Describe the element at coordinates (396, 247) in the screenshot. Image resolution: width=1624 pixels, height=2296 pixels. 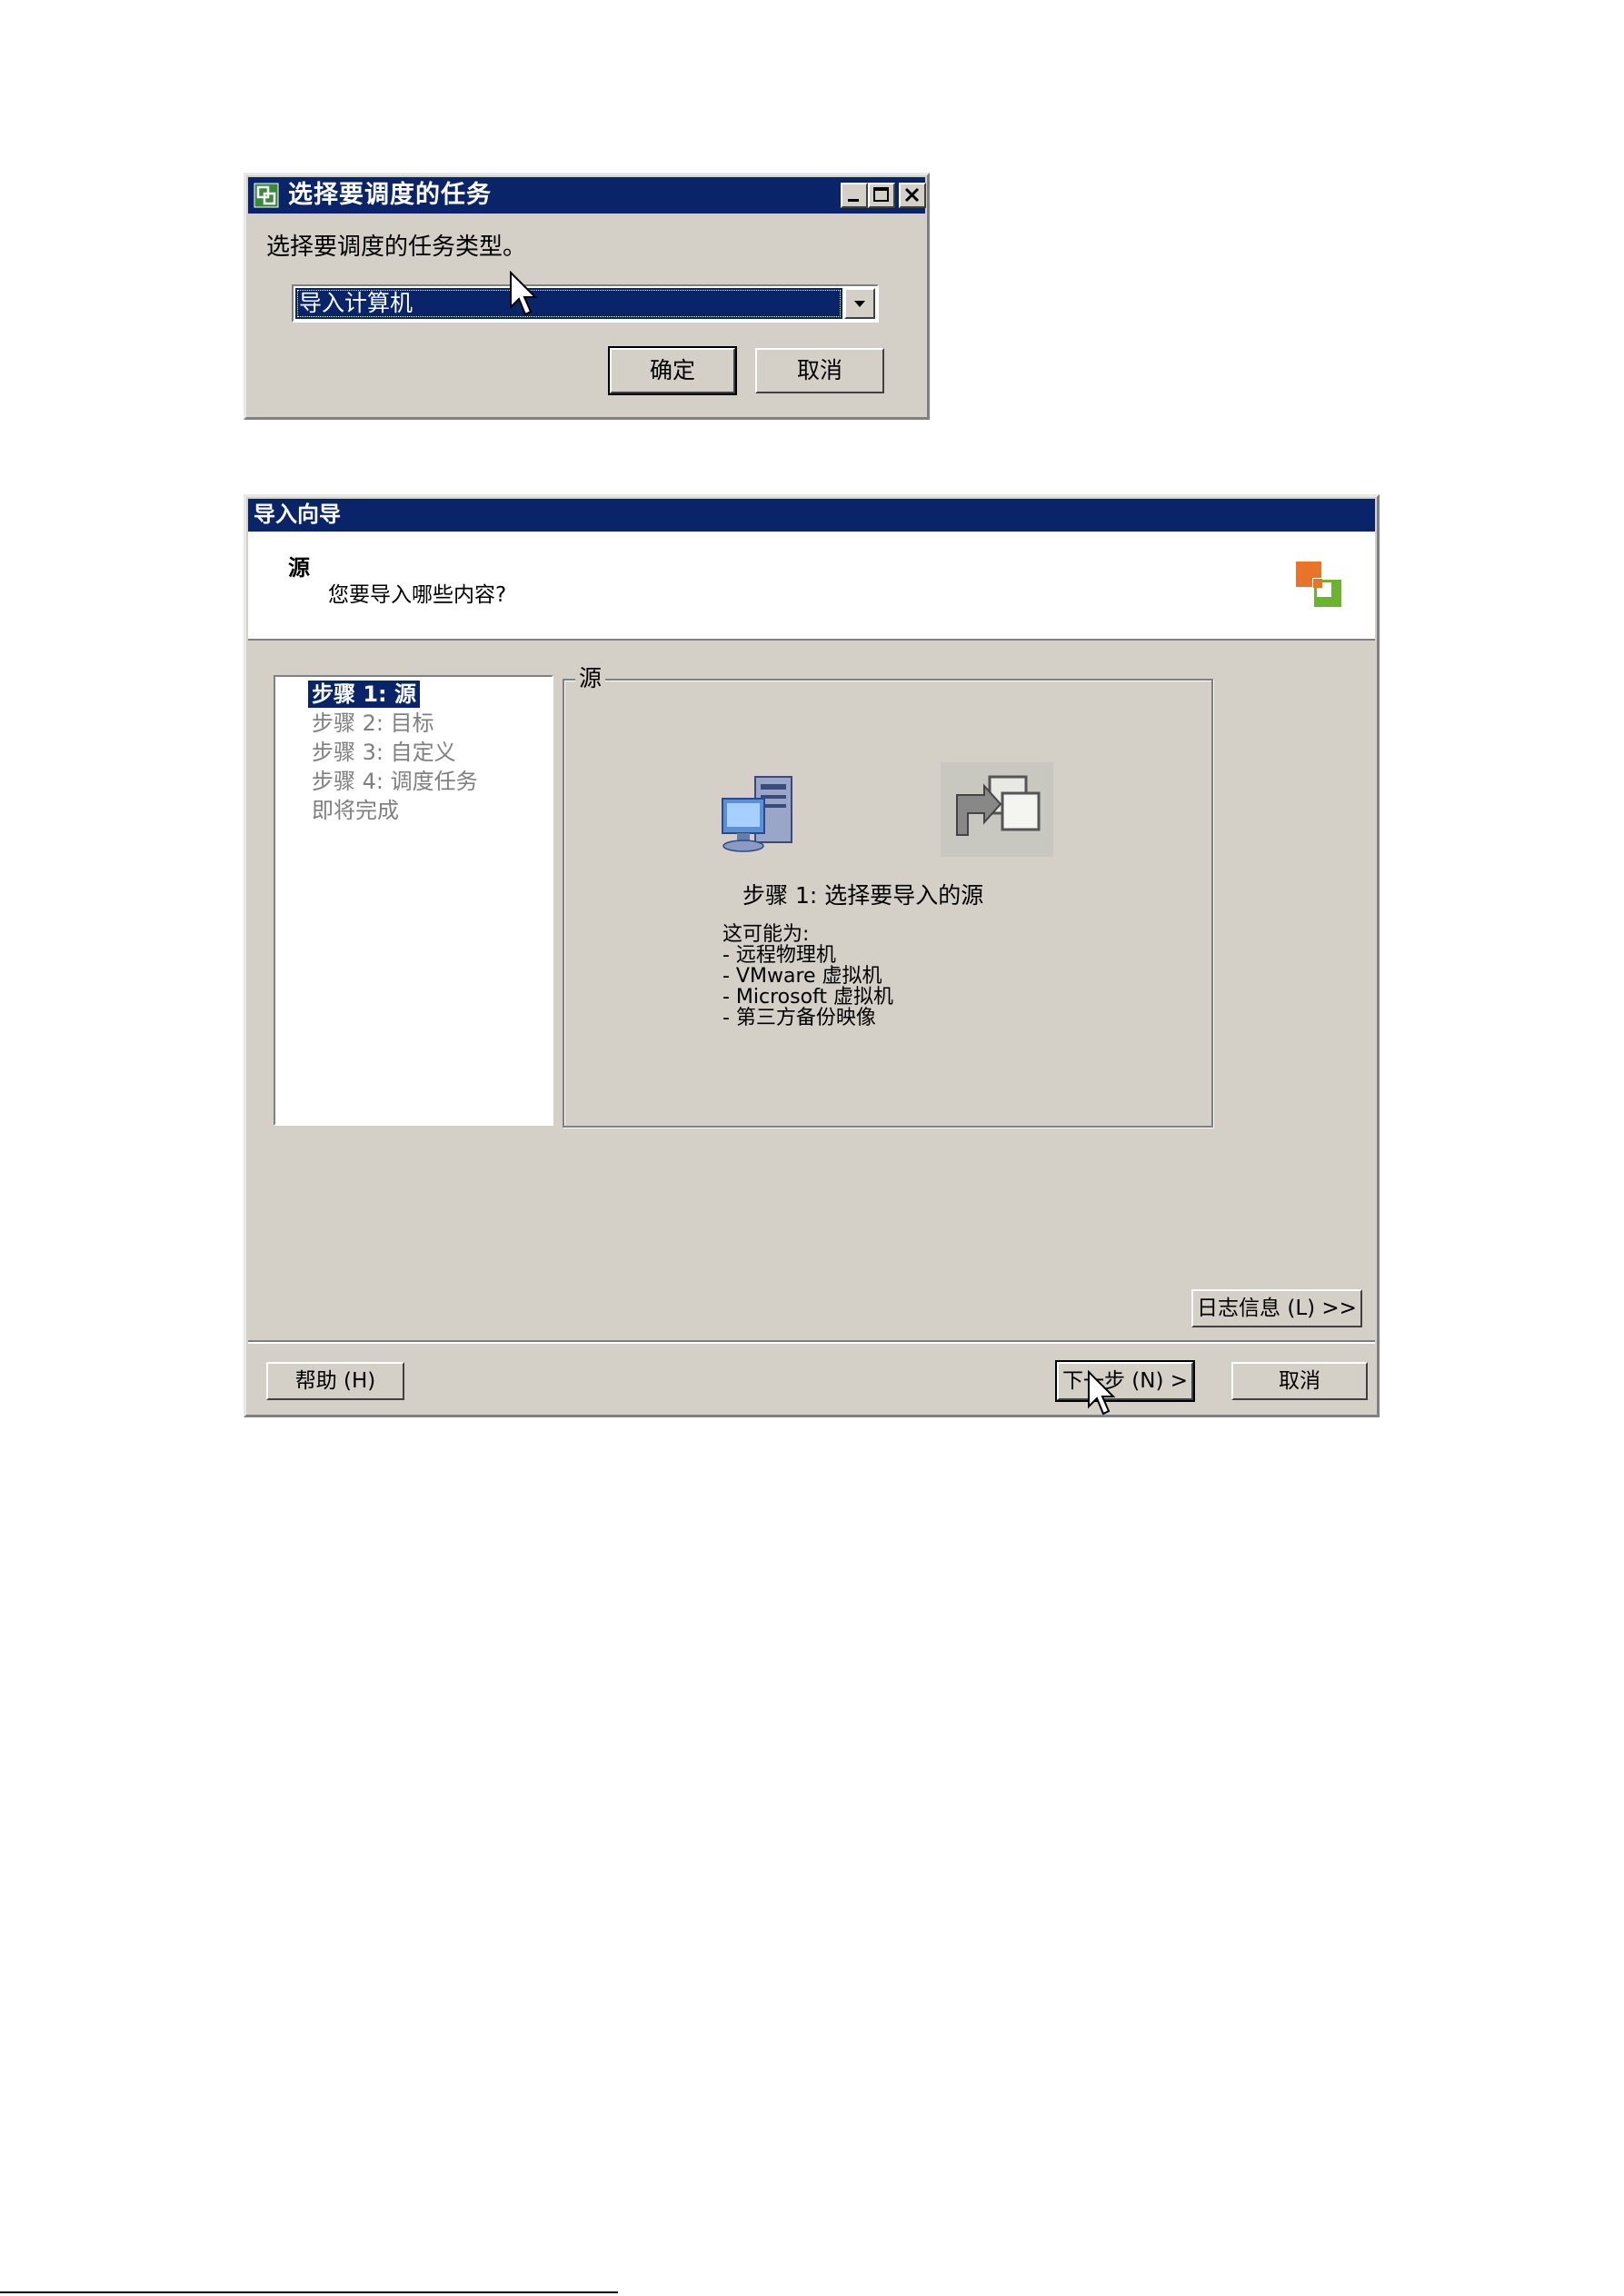
I see `task-type-prompt: 选择要调度的任务类型。` at that location.